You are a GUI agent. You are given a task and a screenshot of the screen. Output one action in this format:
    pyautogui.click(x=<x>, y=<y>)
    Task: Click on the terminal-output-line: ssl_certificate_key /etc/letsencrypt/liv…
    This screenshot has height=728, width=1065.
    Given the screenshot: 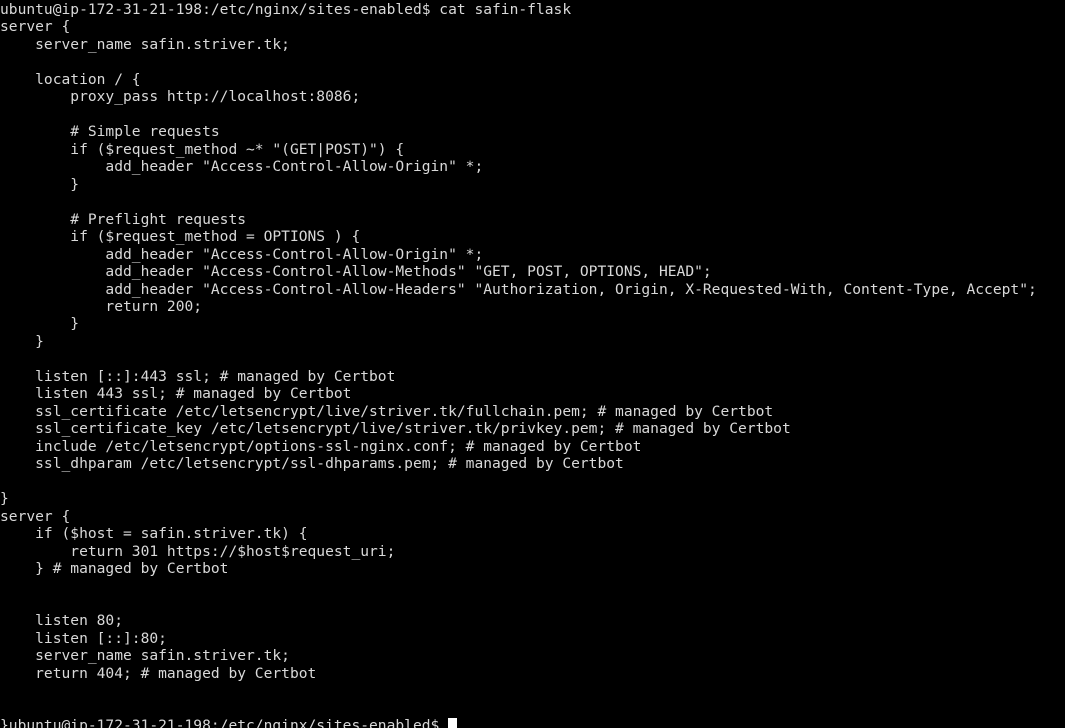 What is the action you would take?
    pyautogui.click(x=395, y=429)
    